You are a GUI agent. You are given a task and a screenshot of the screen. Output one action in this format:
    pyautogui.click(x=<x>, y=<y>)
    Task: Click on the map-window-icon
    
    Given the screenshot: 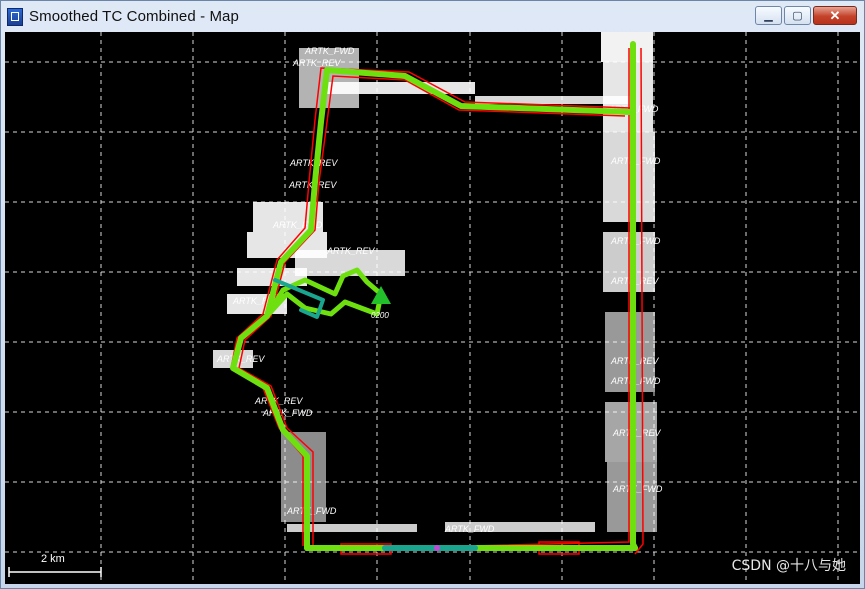 What is the action you would take?
    pyautogui.click(x=15, y=16)
    